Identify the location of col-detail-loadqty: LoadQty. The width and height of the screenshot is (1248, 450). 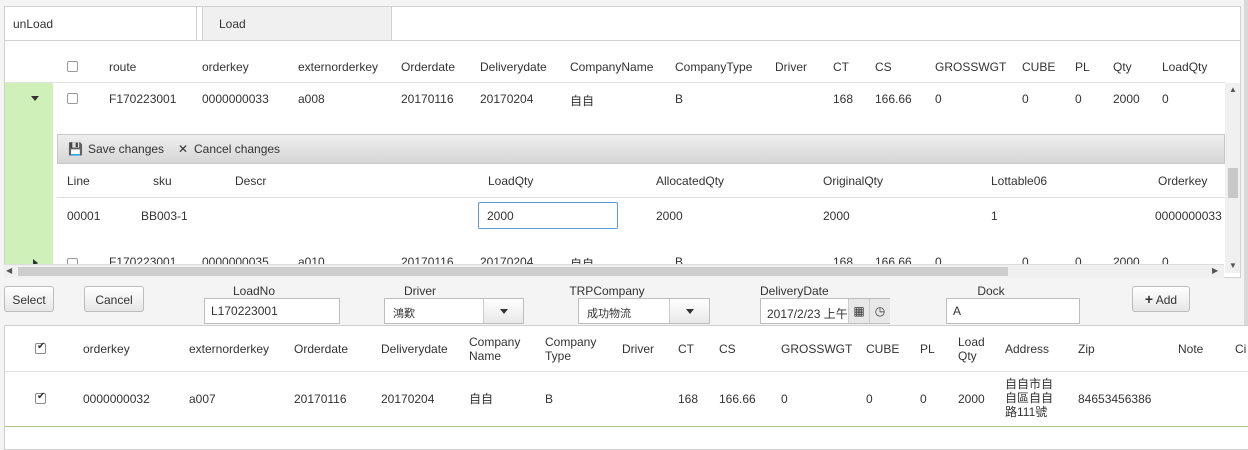
(510, 181).